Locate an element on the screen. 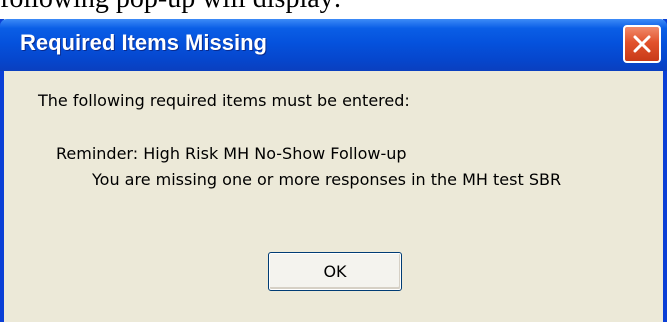 The image size is (667, 322). dialog-title: Required Items Missing is located at coordinates (143, 42).